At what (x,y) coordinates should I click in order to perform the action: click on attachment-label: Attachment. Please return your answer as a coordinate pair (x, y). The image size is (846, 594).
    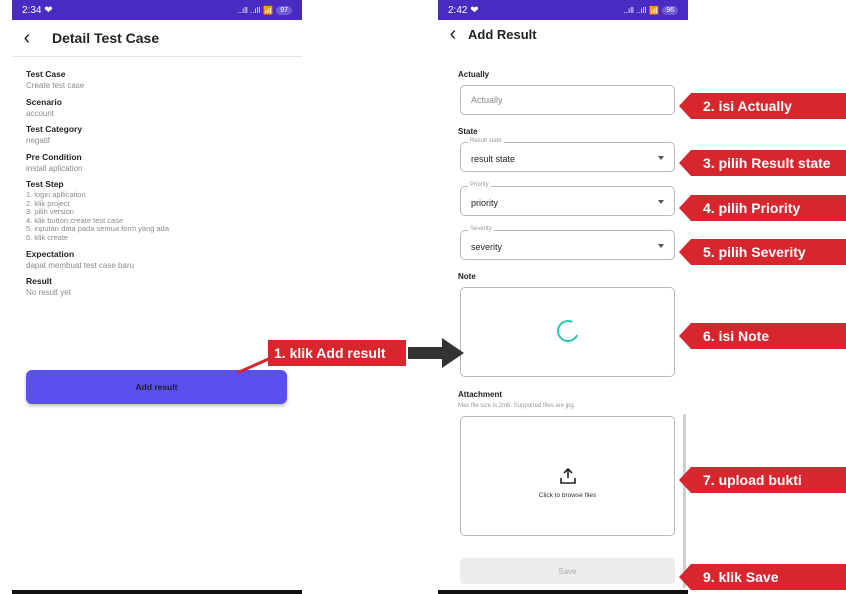
    Looking at the image, I should click on (480, 394).